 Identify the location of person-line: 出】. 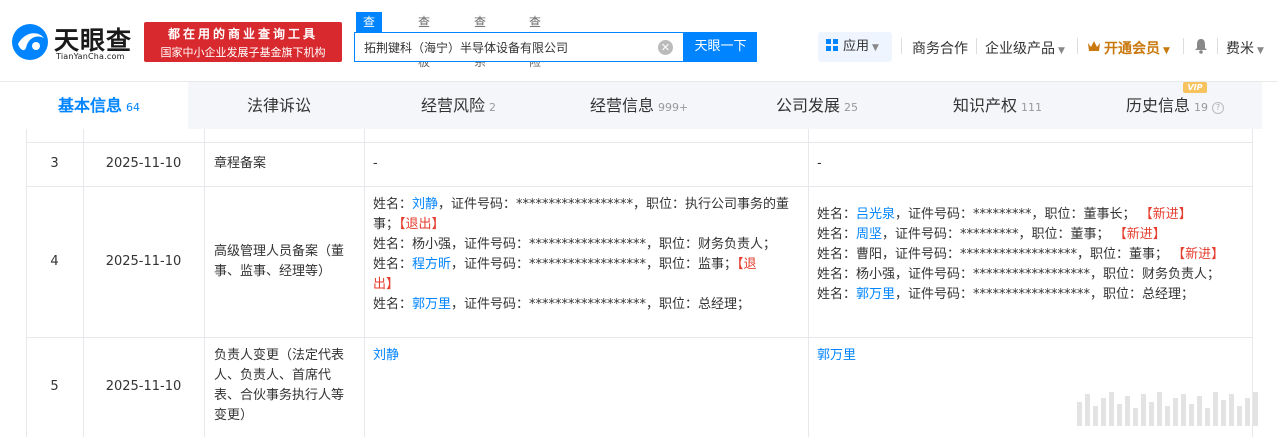
(581, 285).